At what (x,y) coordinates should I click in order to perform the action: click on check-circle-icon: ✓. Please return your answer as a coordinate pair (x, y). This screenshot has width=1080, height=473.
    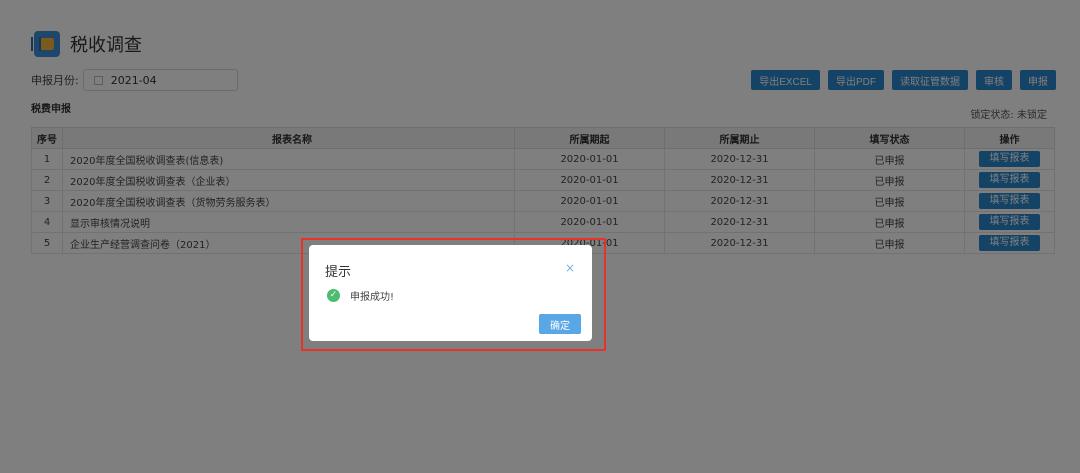
    Looking at the image, I should click on (333, 295).